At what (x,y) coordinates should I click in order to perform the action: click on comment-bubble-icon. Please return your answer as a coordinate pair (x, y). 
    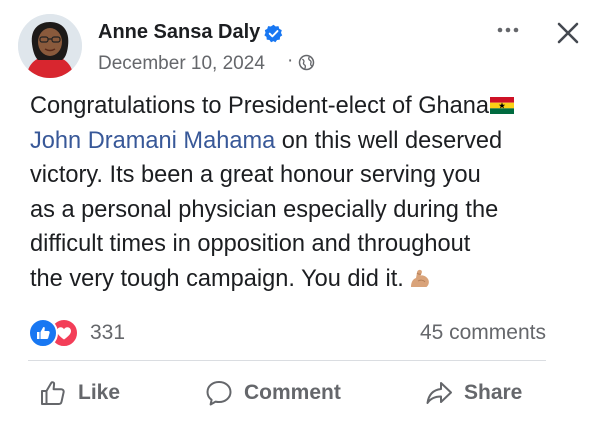
    Looking at the image, I should click on (219, 393).